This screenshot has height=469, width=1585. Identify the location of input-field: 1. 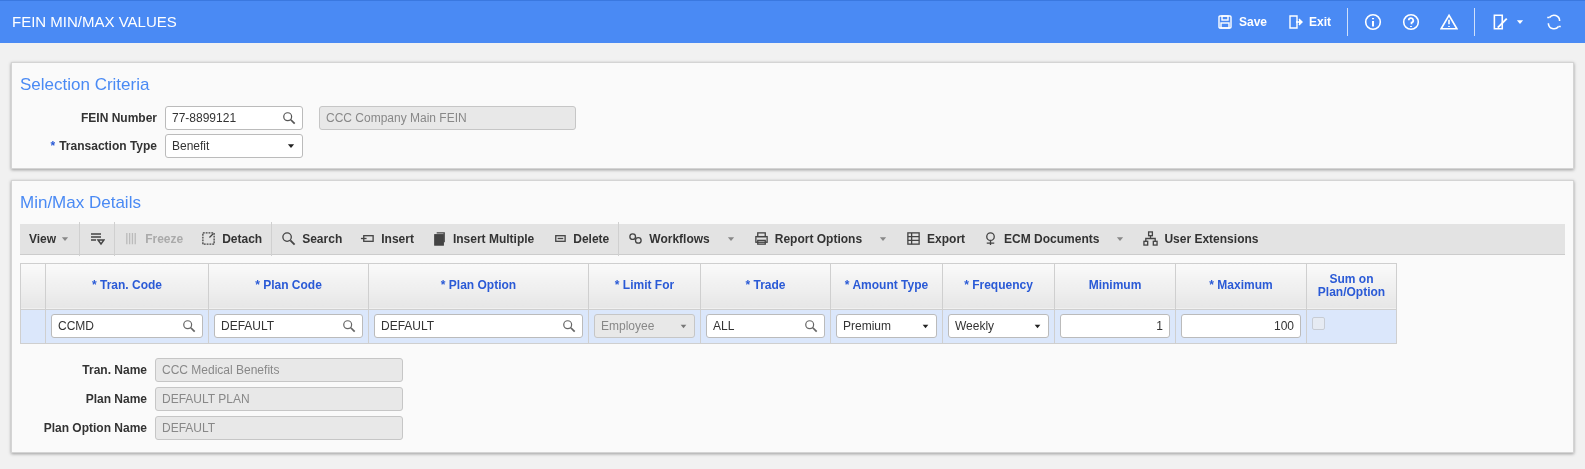
(1115, 326).